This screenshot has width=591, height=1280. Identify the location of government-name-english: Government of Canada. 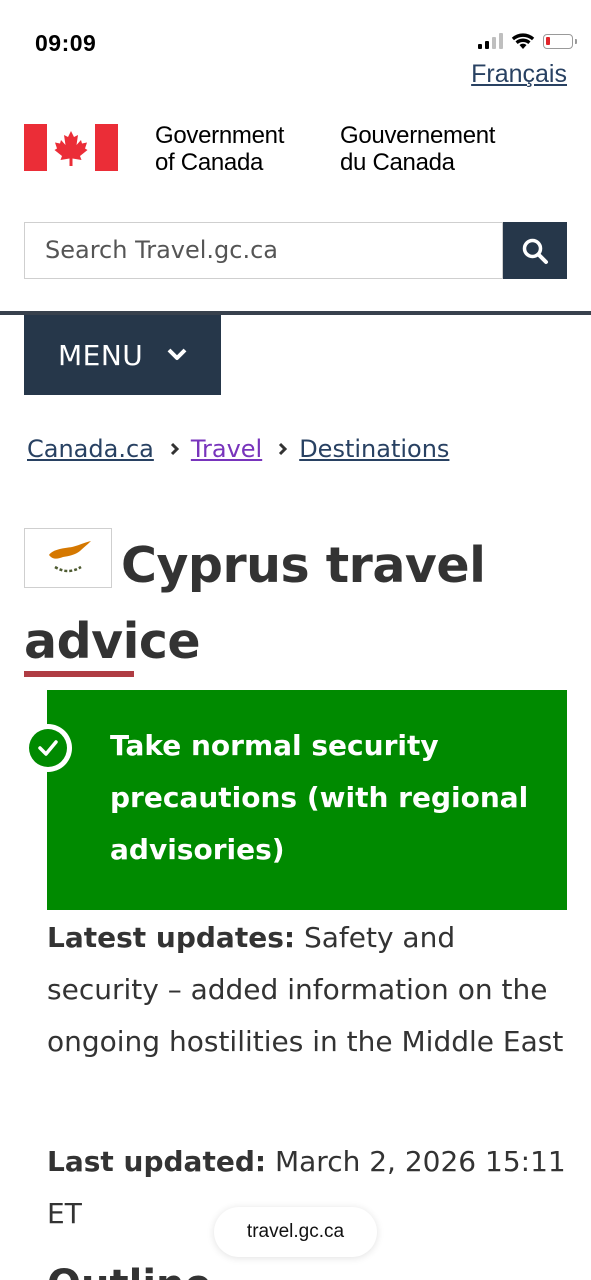
(219, 149).